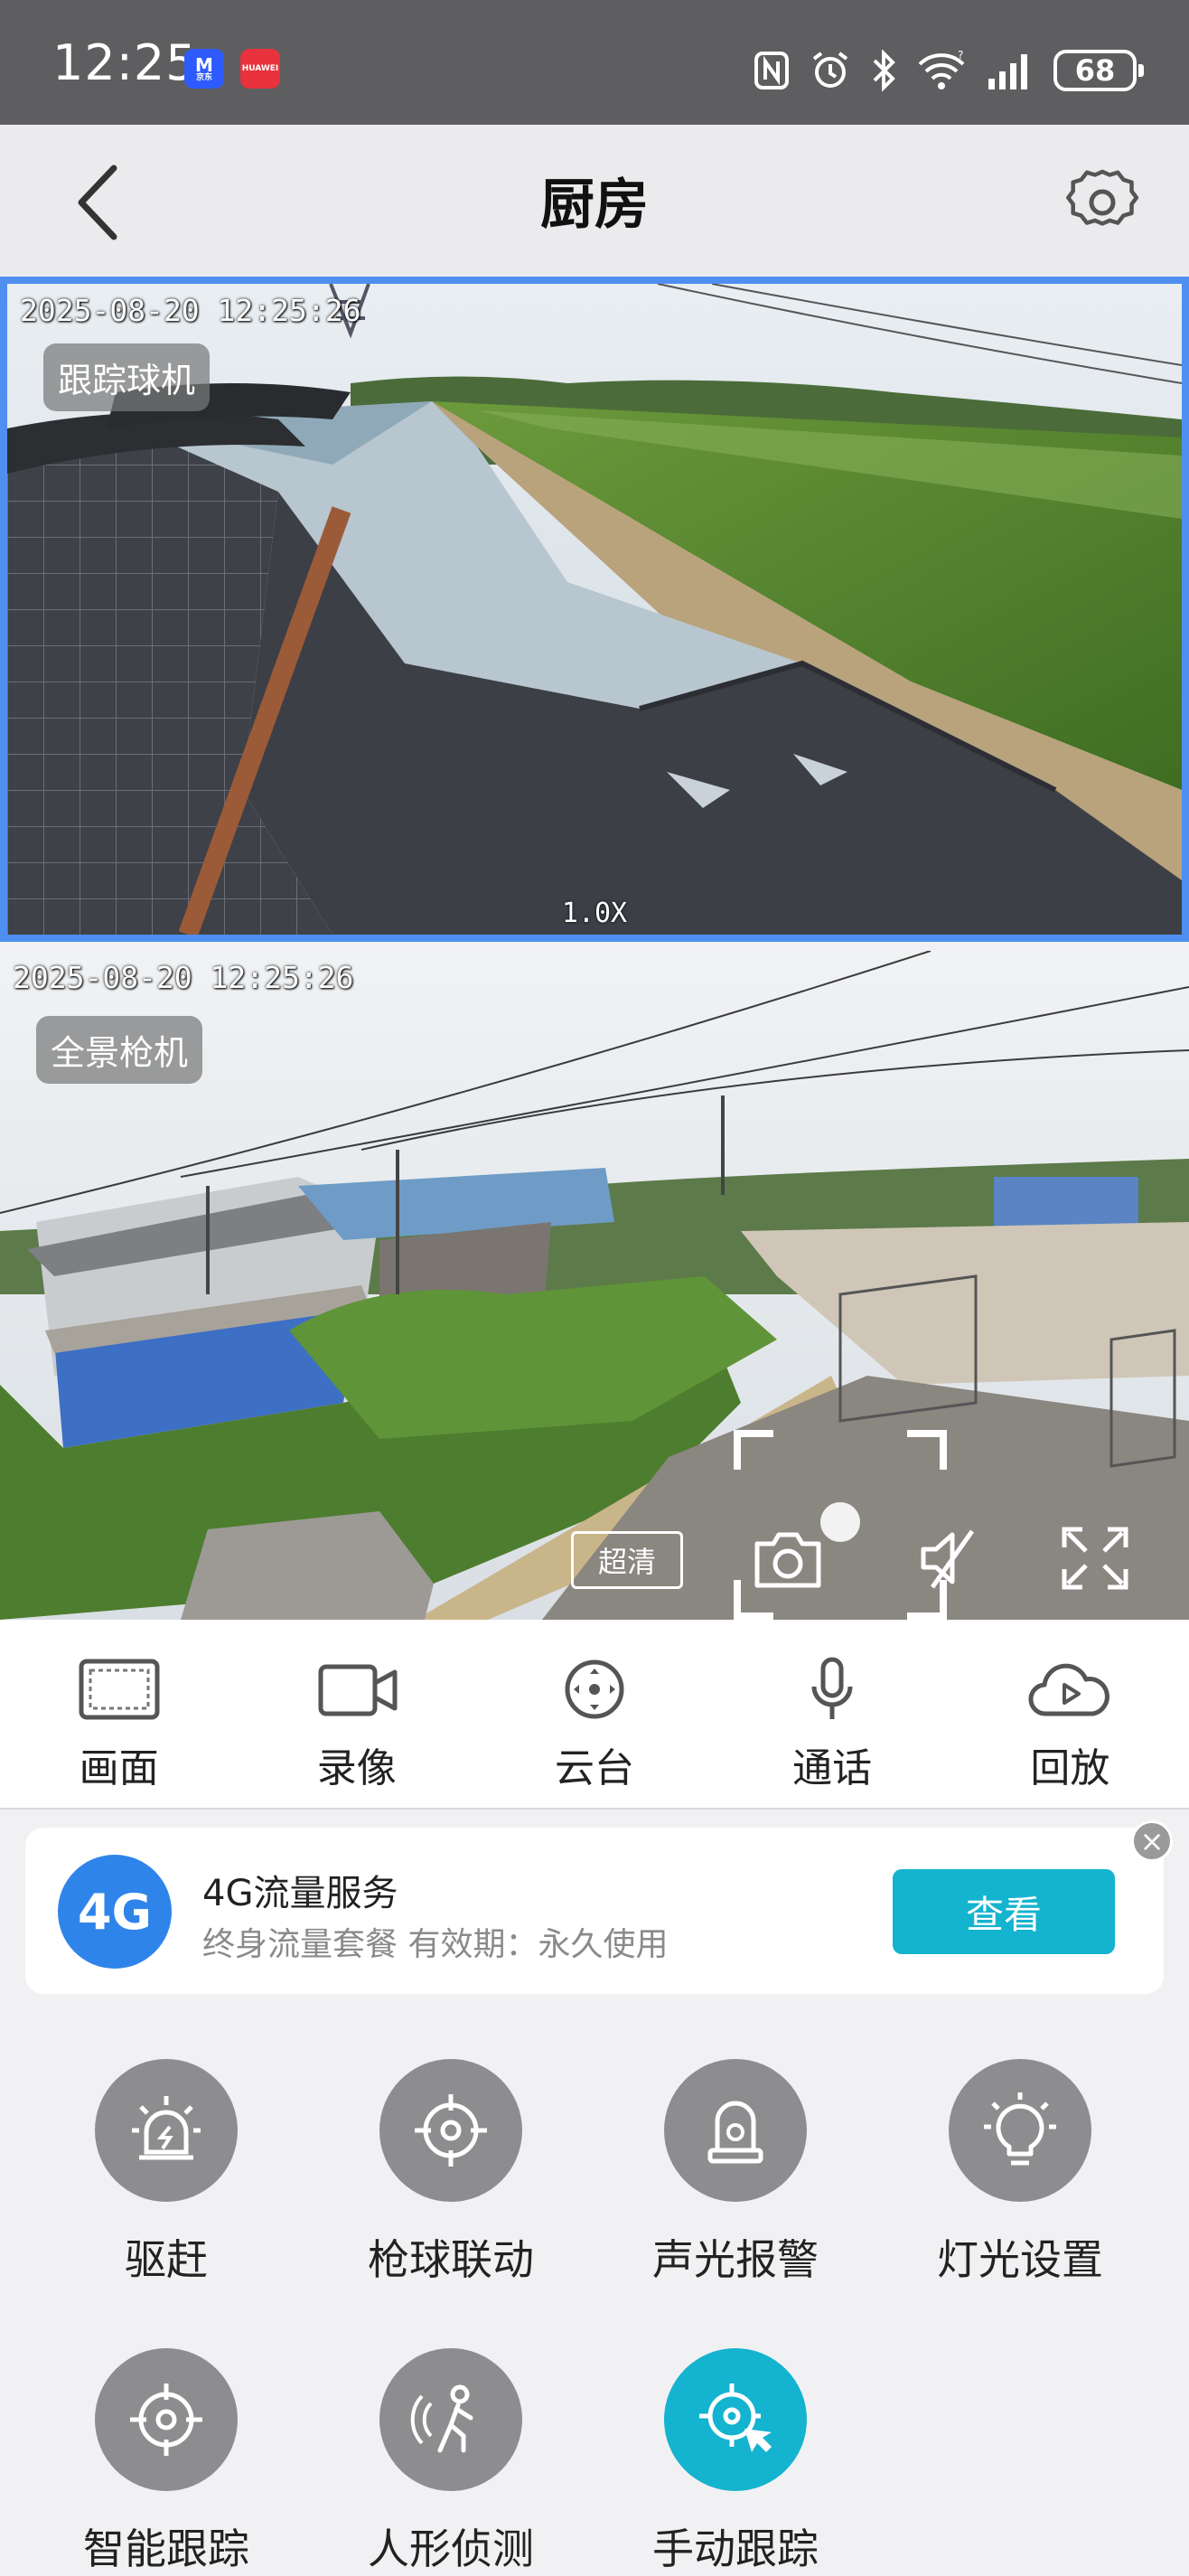 This screenshot has width=1189, height=2576. What do you see at coordinates (166, 2173) in the screenshot?
I see `feature-expel: 驱赶` at bounding box center [166, 2173].